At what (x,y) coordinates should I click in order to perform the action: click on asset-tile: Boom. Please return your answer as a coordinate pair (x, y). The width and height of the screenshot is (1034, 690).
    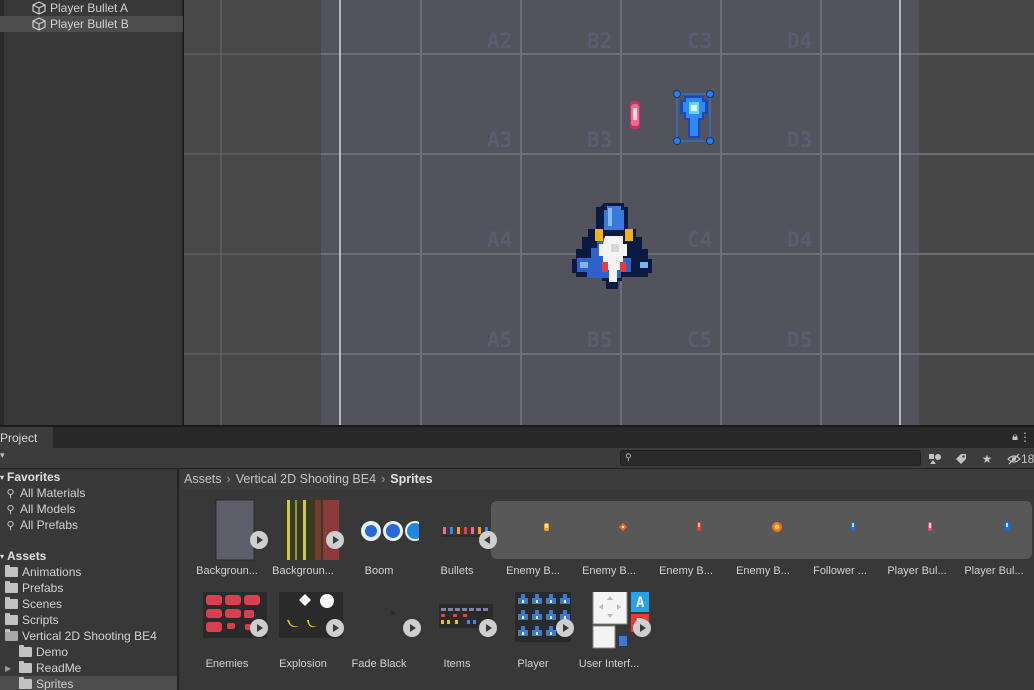
    Looking at the image, I should click on (380, 533).